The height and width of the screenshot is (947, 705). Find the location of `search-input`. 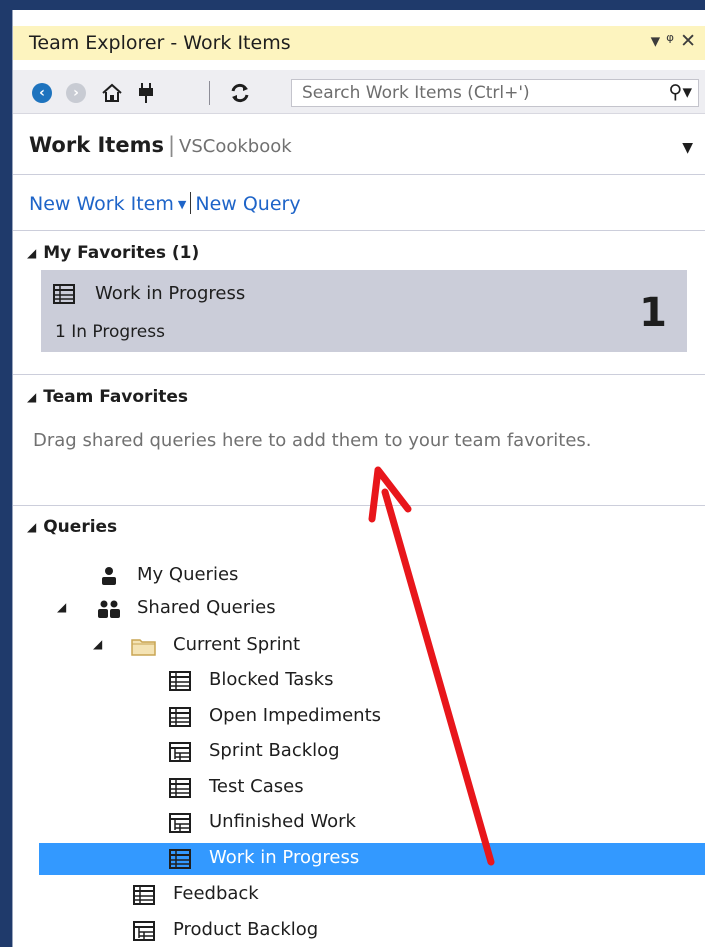

search-input is located at coordinates (452, 93).